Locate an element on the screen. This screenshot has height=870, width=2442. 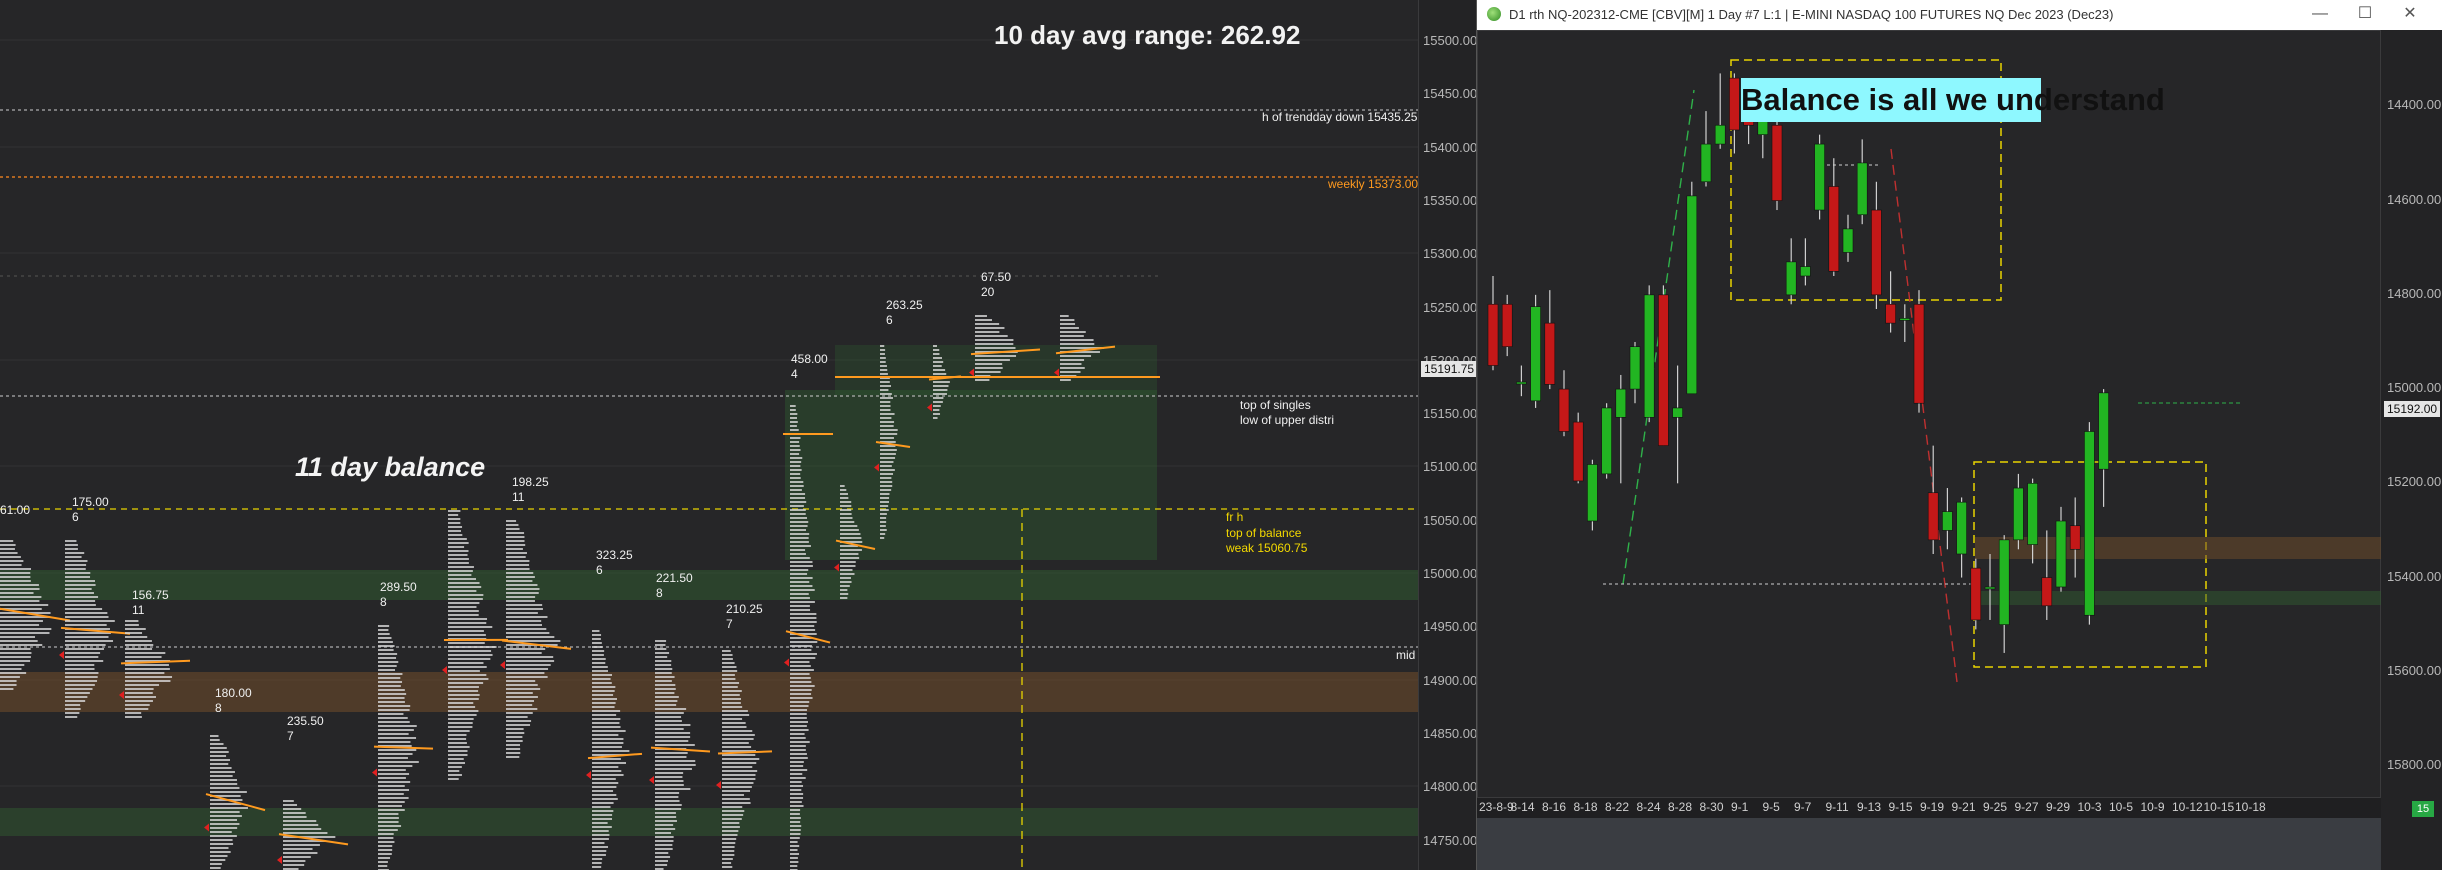
profile-range-count: 6 is located at coordinates (889, 320).